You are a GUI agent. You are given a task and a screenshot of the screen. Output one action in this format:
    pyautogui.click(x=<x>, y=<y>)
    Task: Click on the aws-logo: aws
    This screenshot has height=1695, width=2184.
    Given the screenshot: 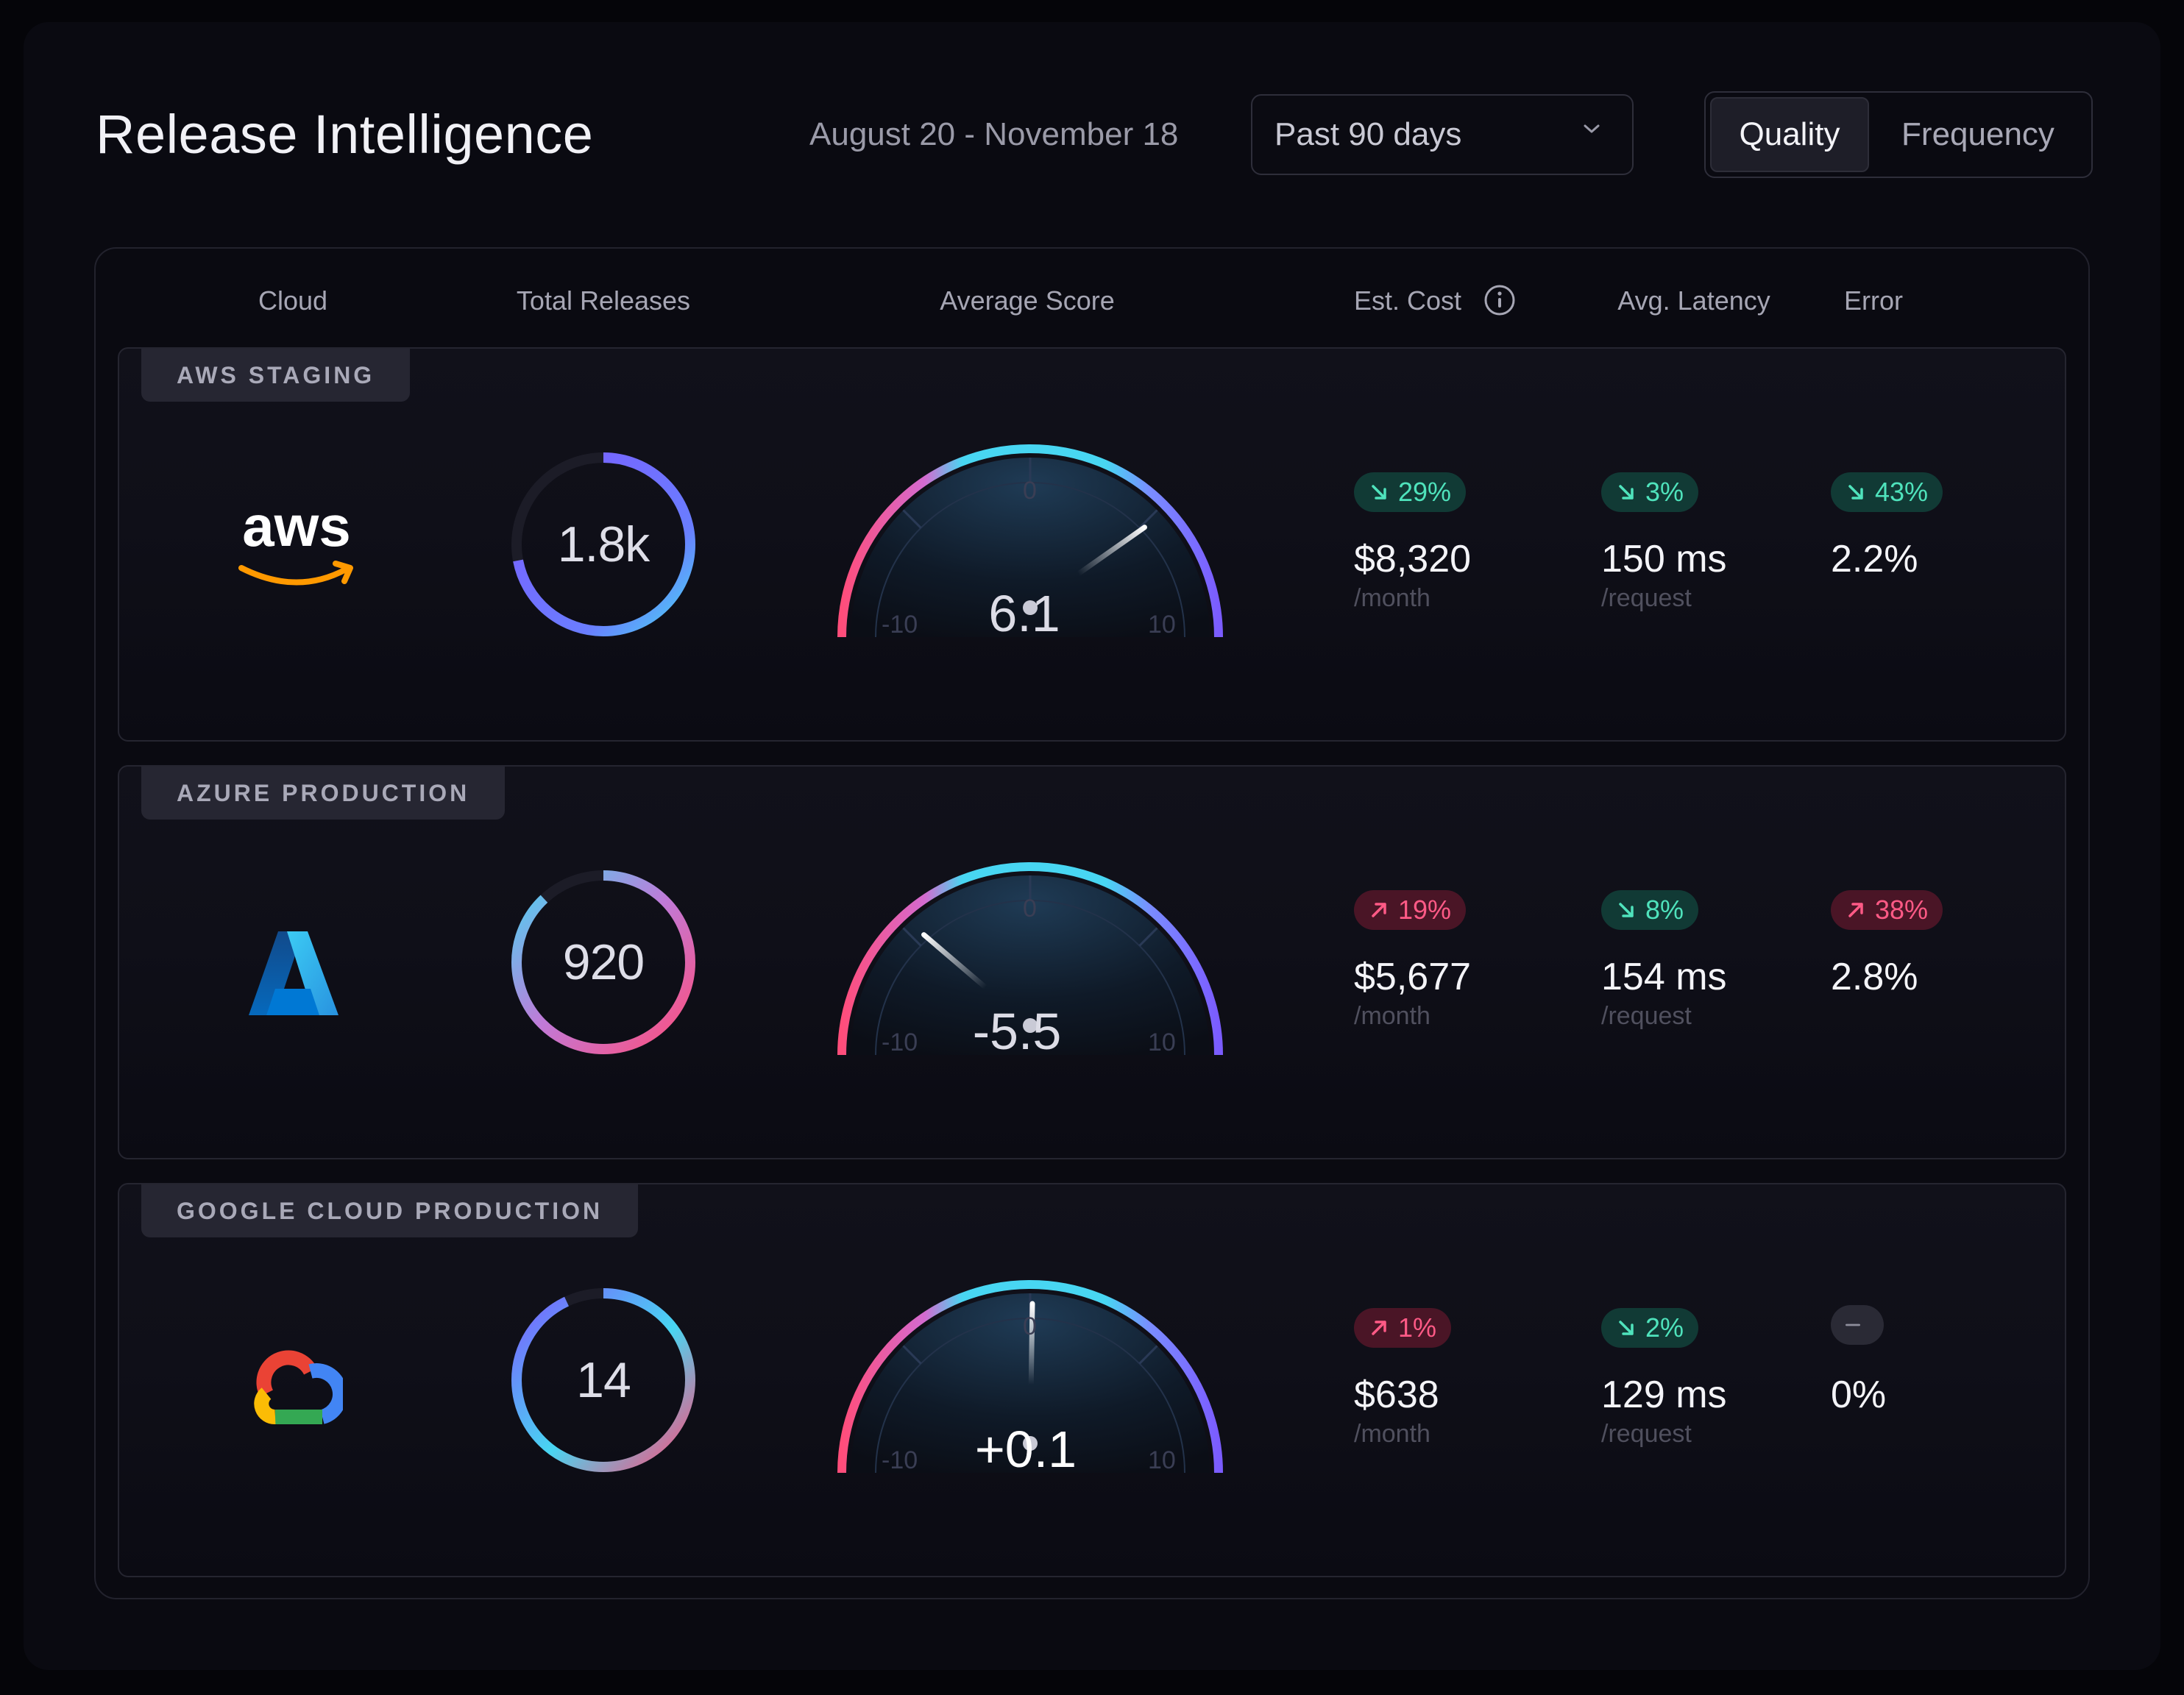 What is the action you would take?
    pyautogui.click(x=296, y=545)
    